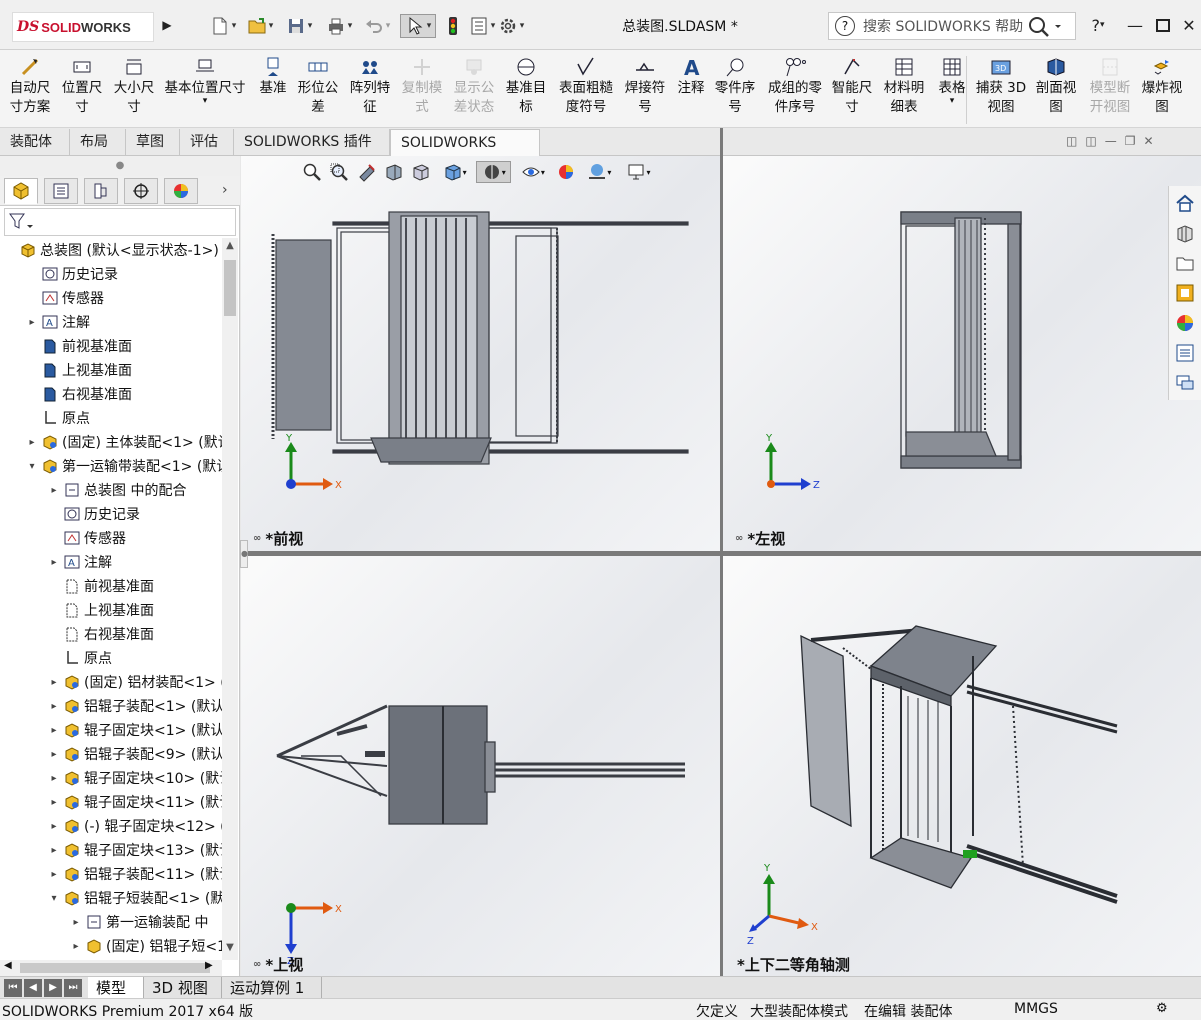 Image resolution: width=1201 pixels, height=1020 pixels. What do you see at coordinates (299, 26) in the screenshot?
I see `save-button: ▾` at bounding box center [299, 26].